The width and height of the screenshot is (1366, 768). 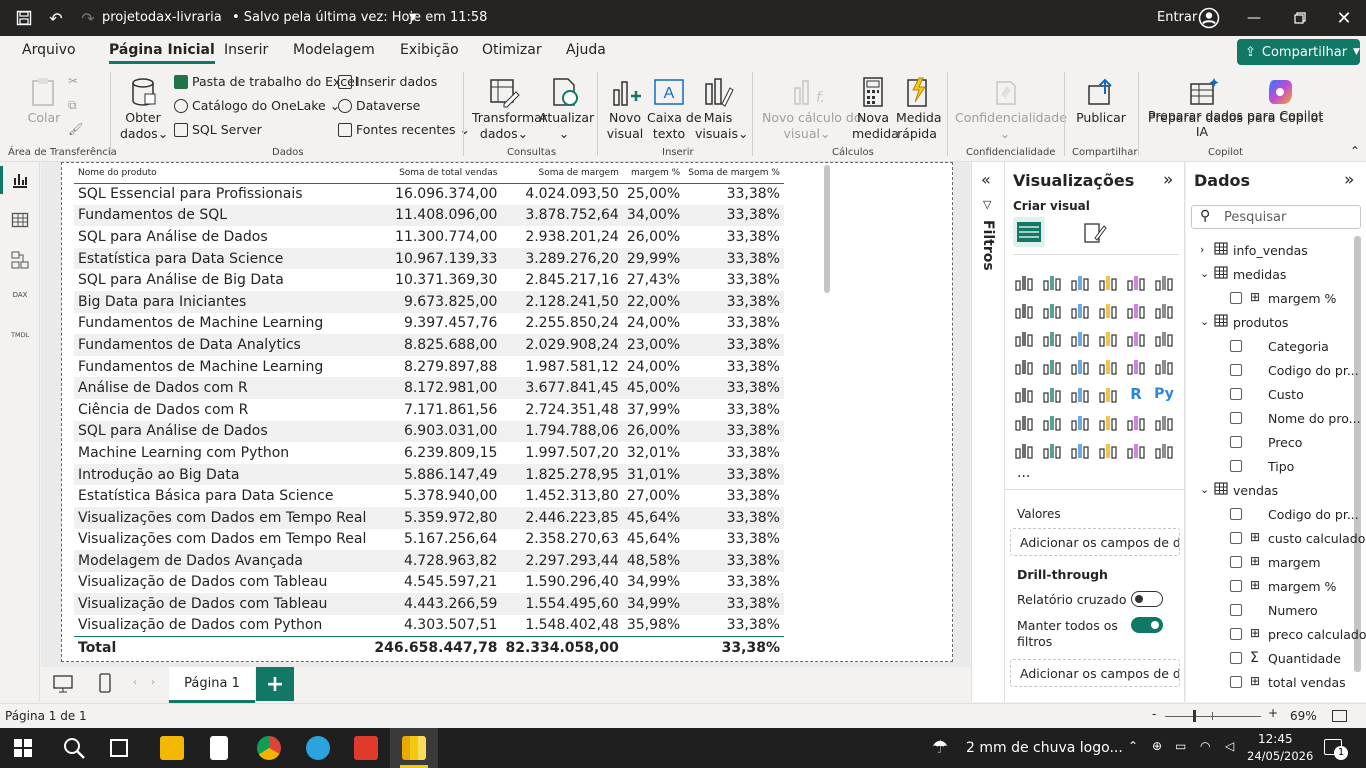 What do you see at coordinates (1259, 274) in the screenshot?
I see `data-table-item: medidas` at bounding box center [1259, 274].